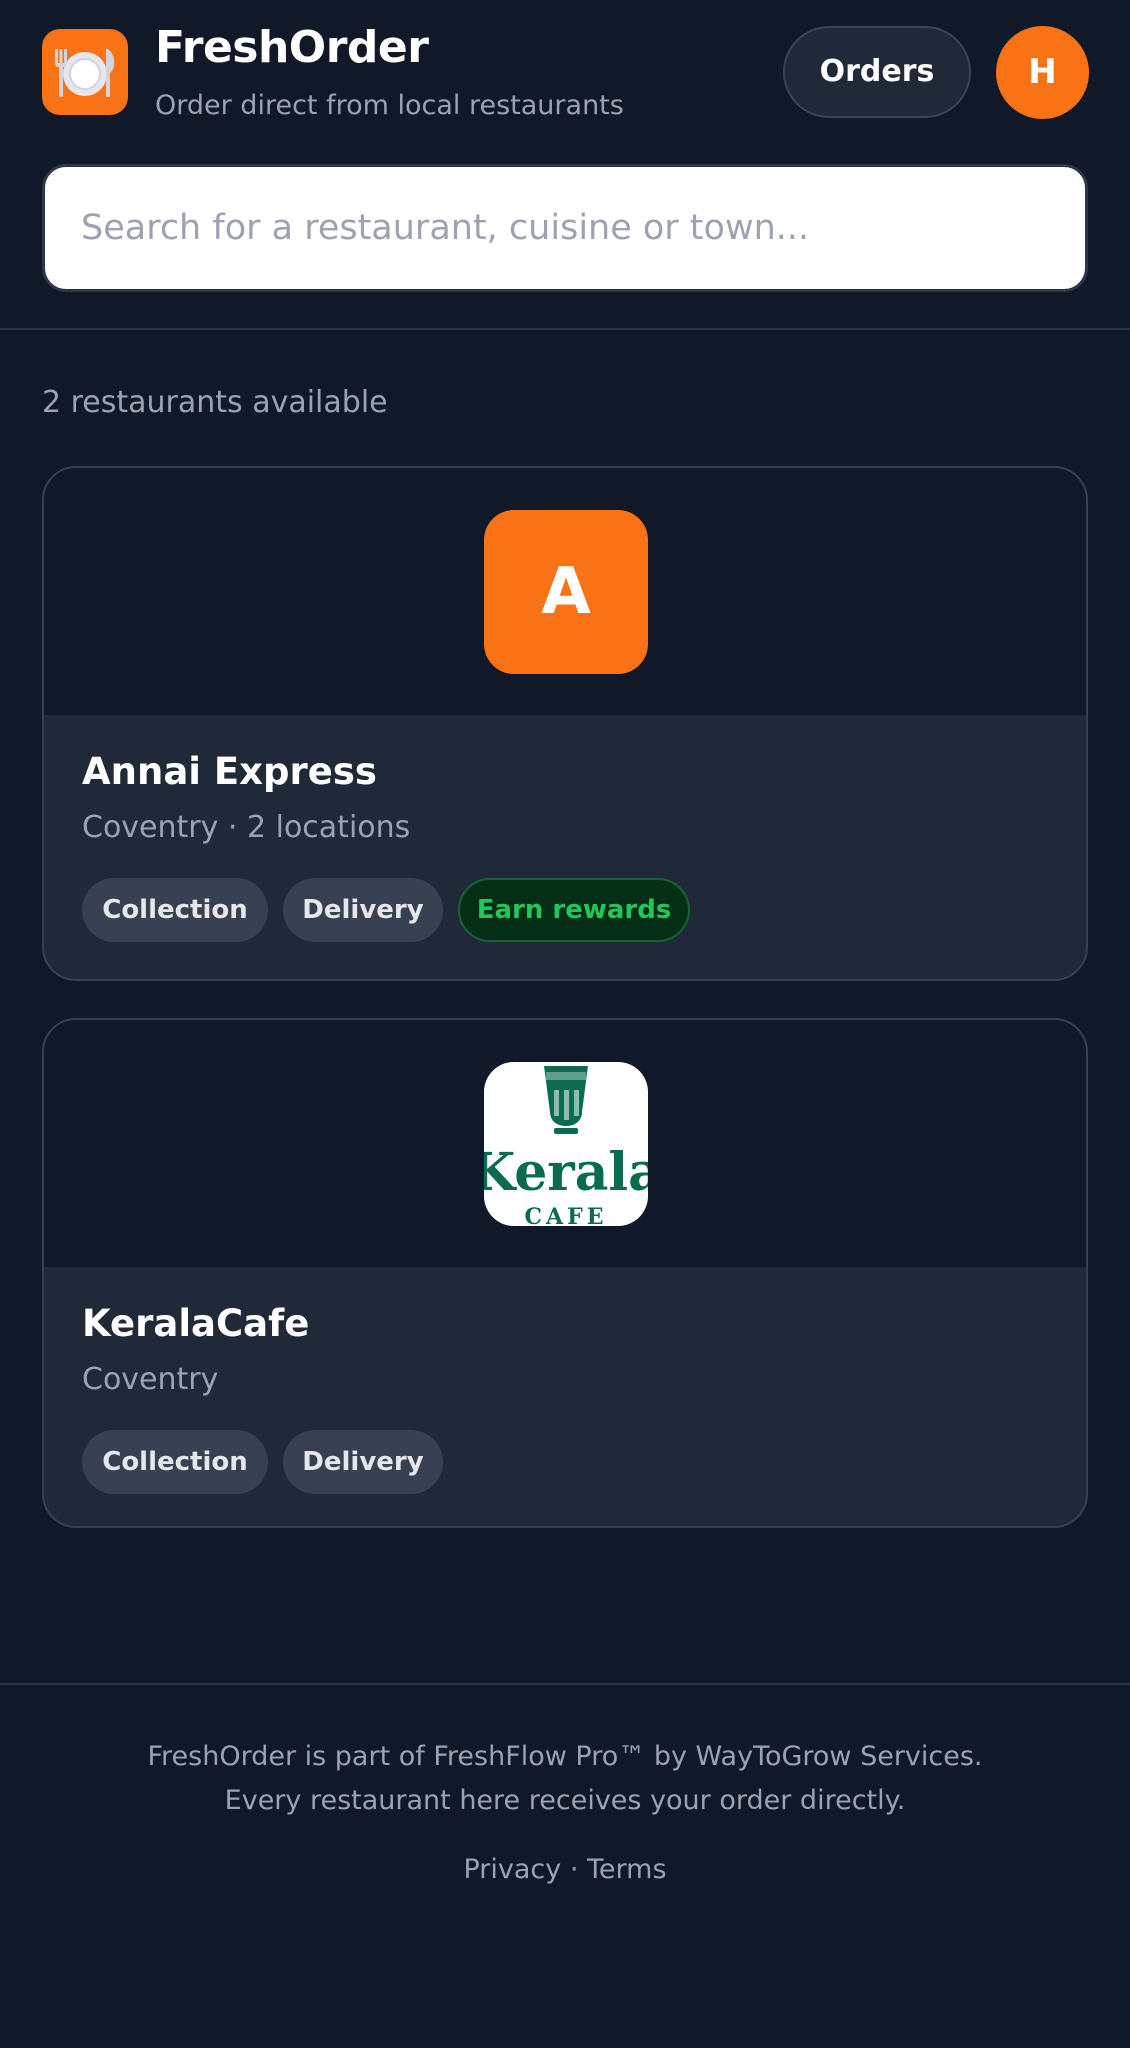  What do you see at coordinates (229, 771) in the screenshot?
I see `restaurant-name: Annai Express` at bounding box center [229, 771].